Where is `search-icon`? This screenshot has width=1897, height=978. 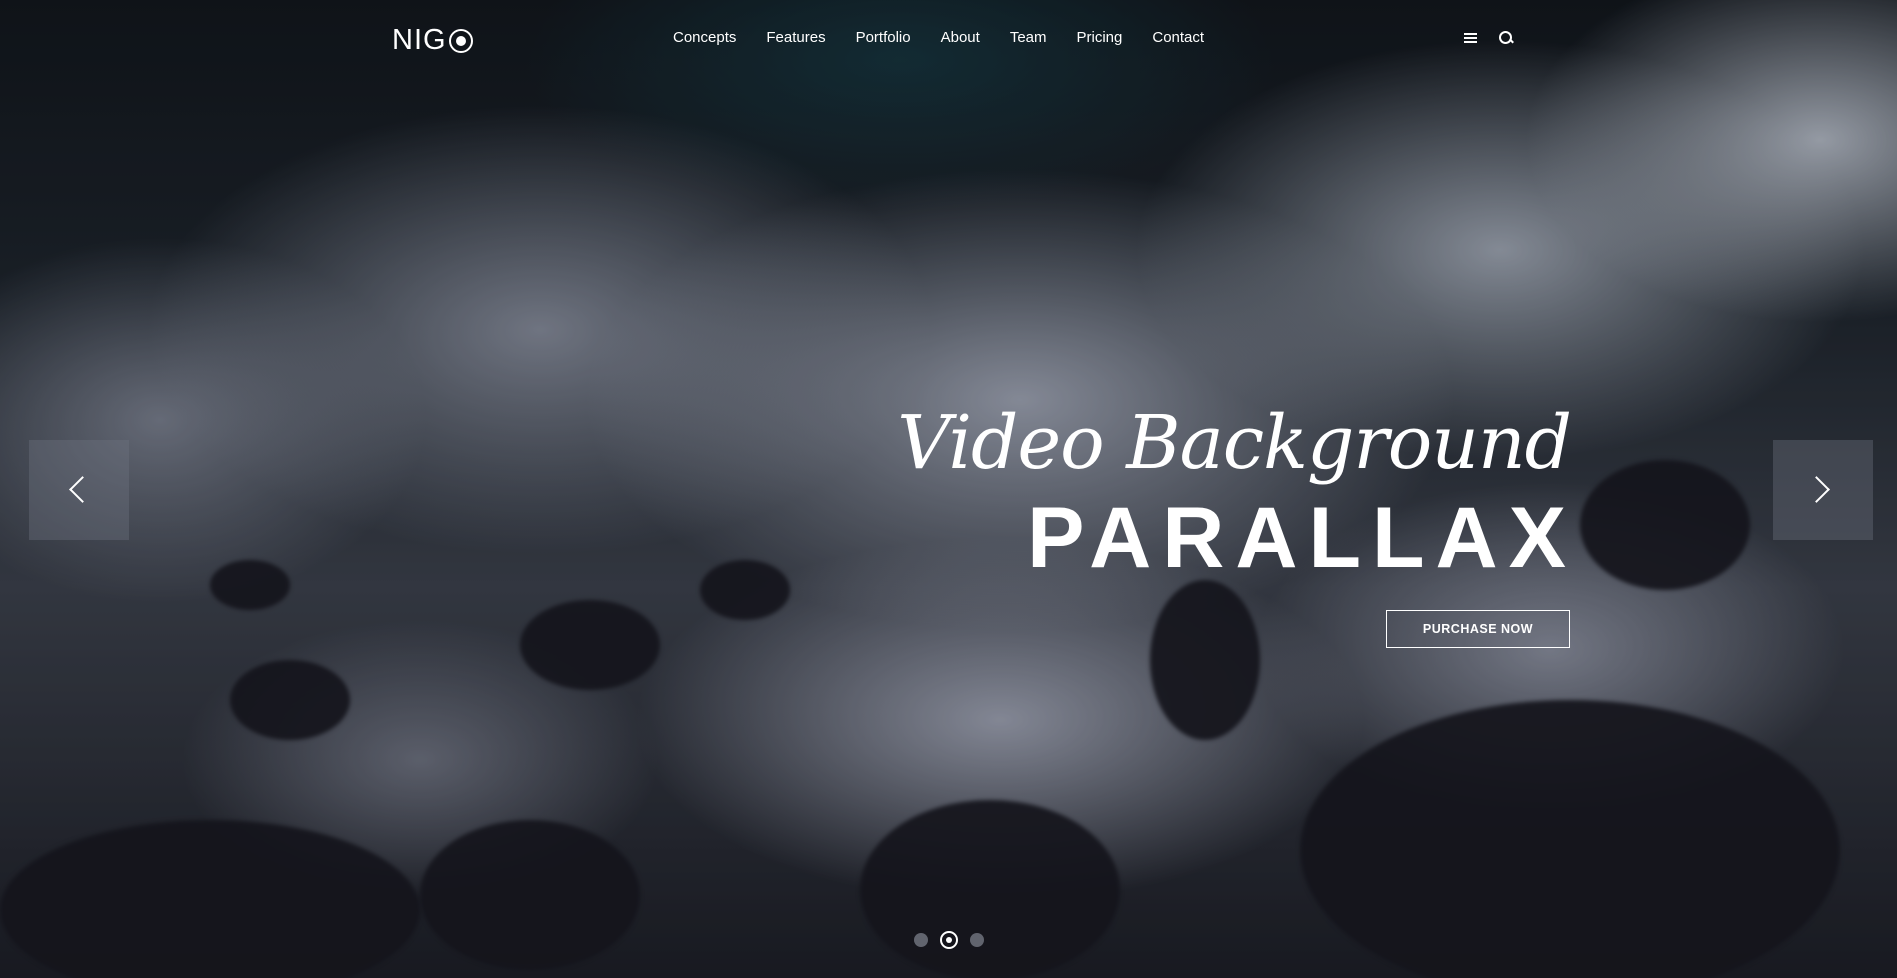 search-icon is located at coordinates (1506, 38).